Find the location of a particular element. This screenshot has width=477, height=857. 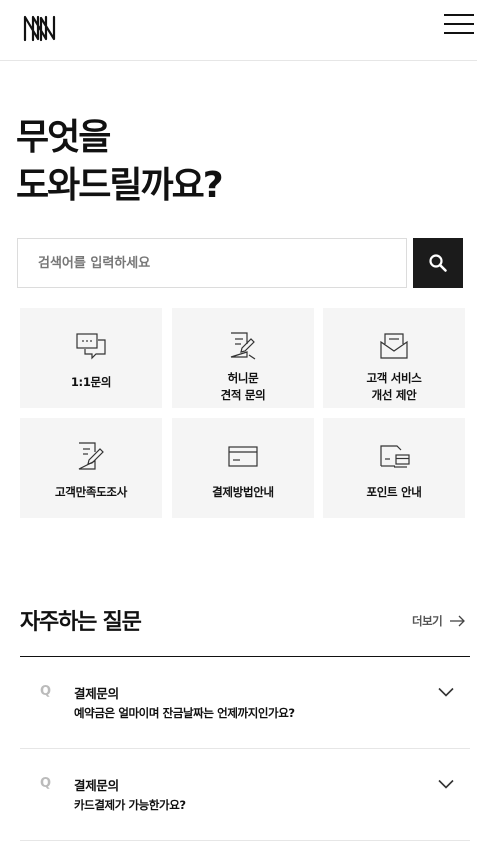

hamburger-menu-icon is located at coordinates (460, 25).